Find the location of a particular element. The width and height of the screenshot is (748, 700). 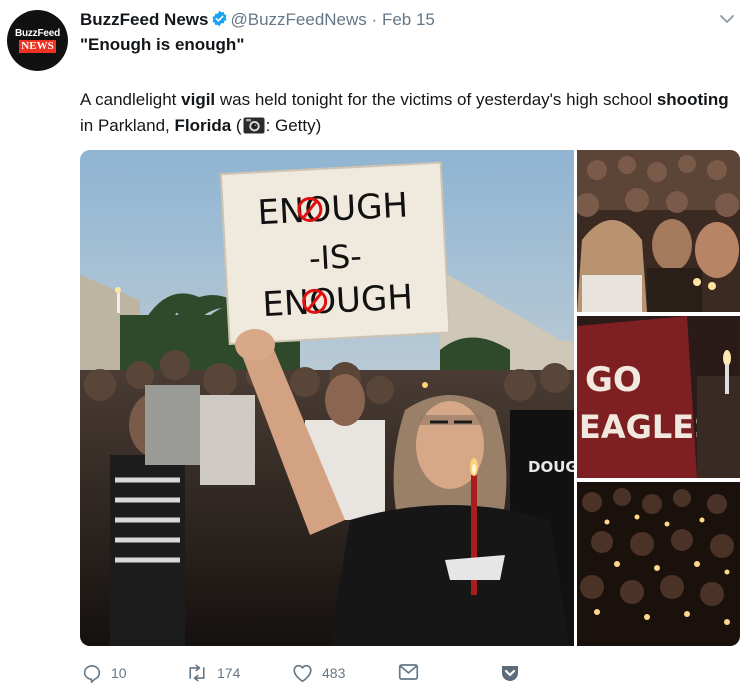

tweet-quote: "Enough is enough" is located at coordinates (162, 44).